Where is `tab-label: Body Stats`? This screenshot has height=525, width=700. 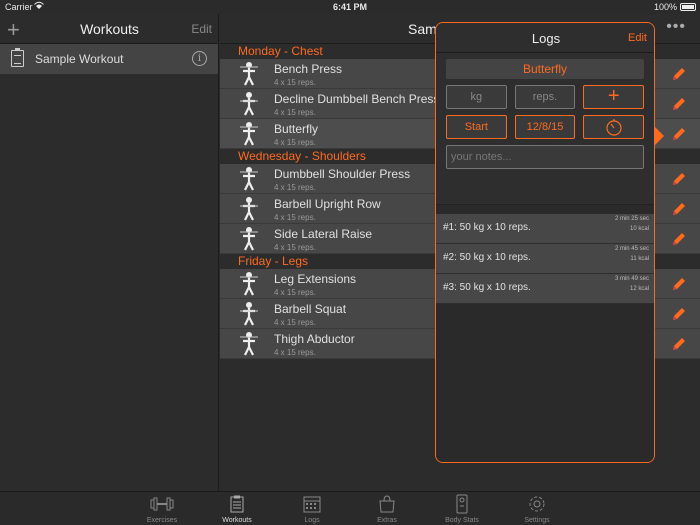 tab-label: Body Stats is located at coordinates (462, 520).